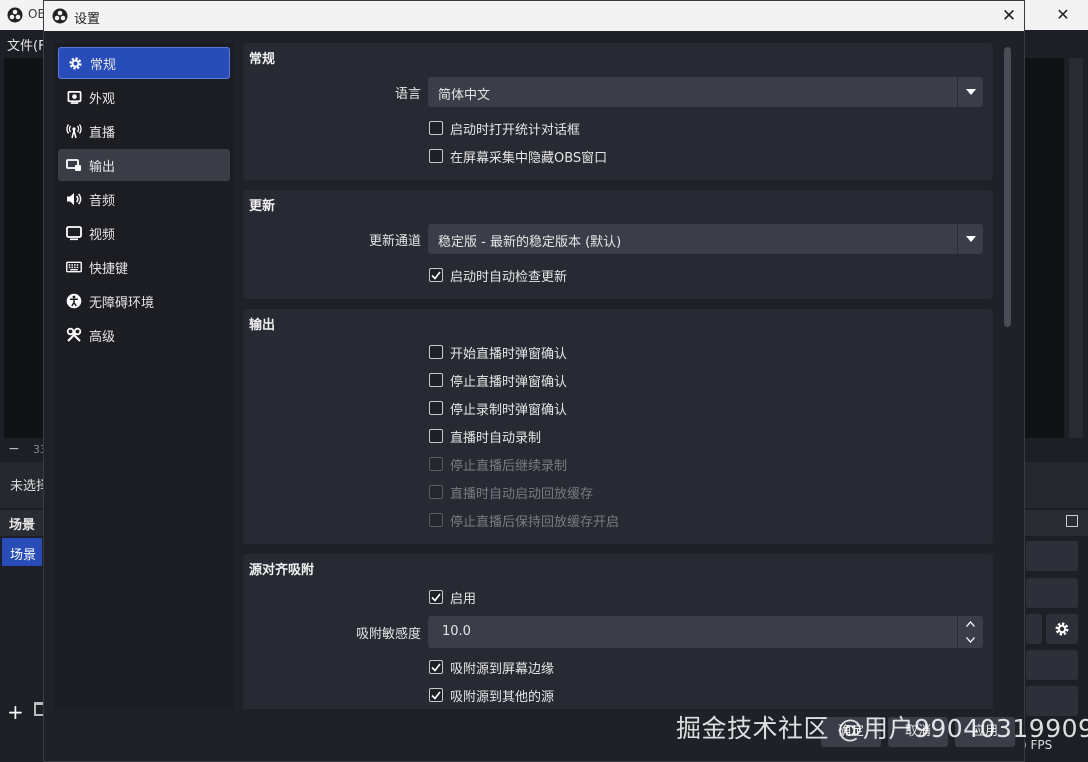 The width and height of the screenshot is (1088, 762). I want to click on spin-down-icon, so click(970, 640).